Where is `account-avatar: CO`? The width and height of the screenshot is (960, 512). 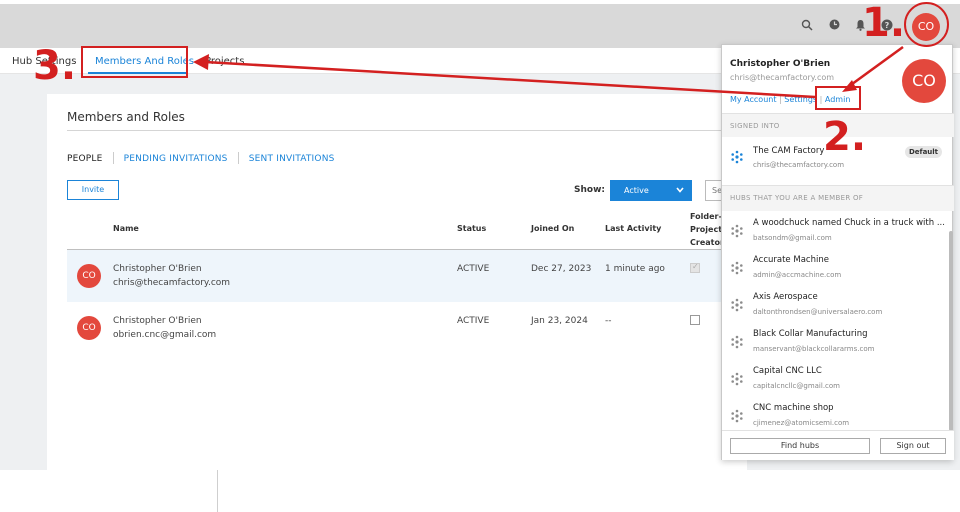 account-avatar: CO is located at coordinates (924, 81).